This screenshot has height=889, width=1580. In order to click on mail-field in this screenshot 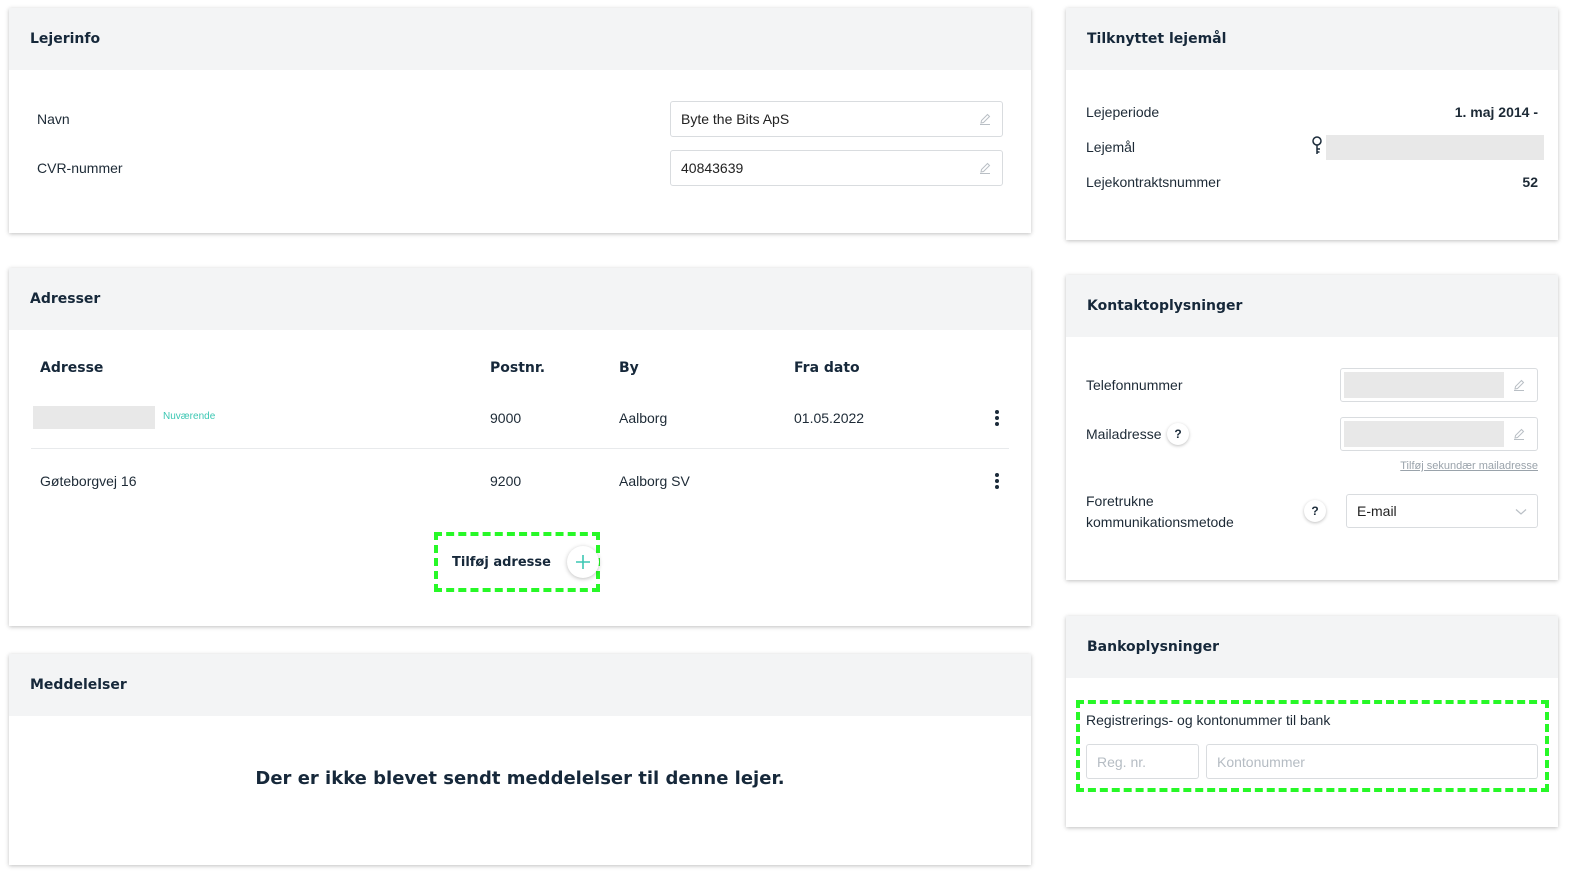, I will do `click(1439, 434)`.